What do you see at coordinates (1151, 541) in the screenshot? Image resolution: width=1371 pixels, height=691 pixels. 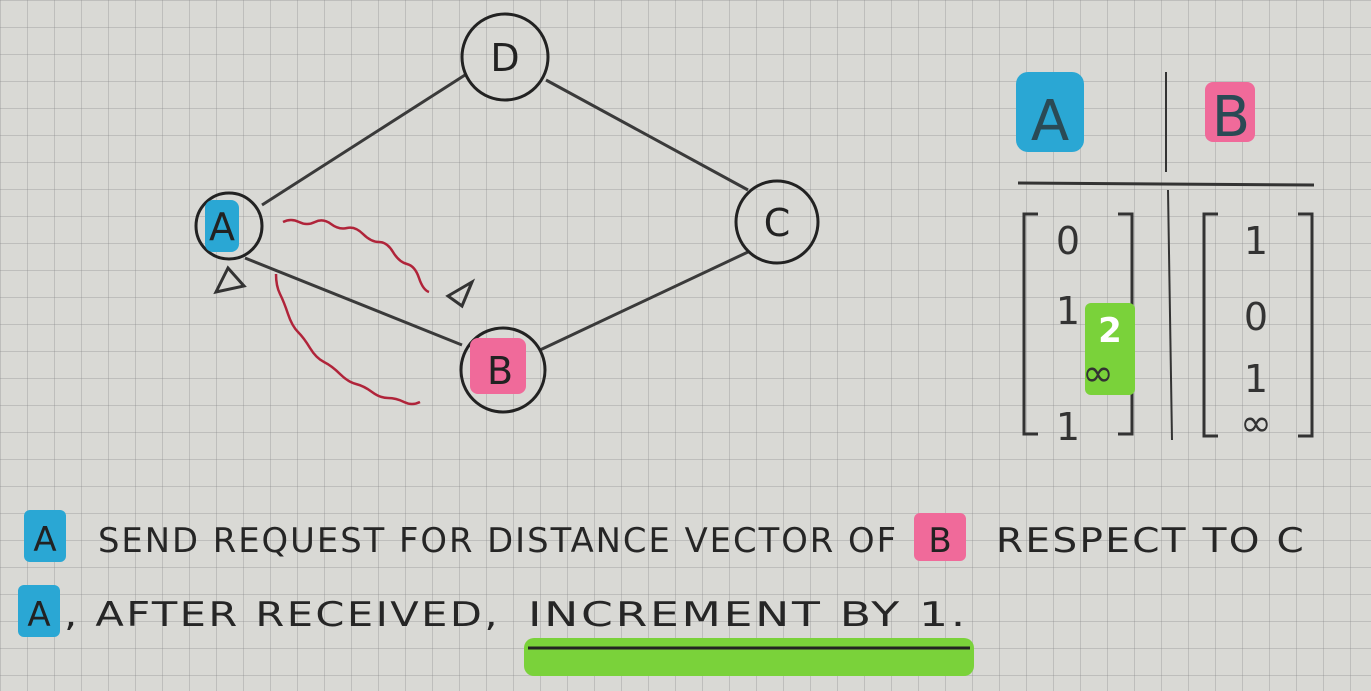 I see `note1-text-2: RESPECT TO C` at bounding box center [1151, 541].